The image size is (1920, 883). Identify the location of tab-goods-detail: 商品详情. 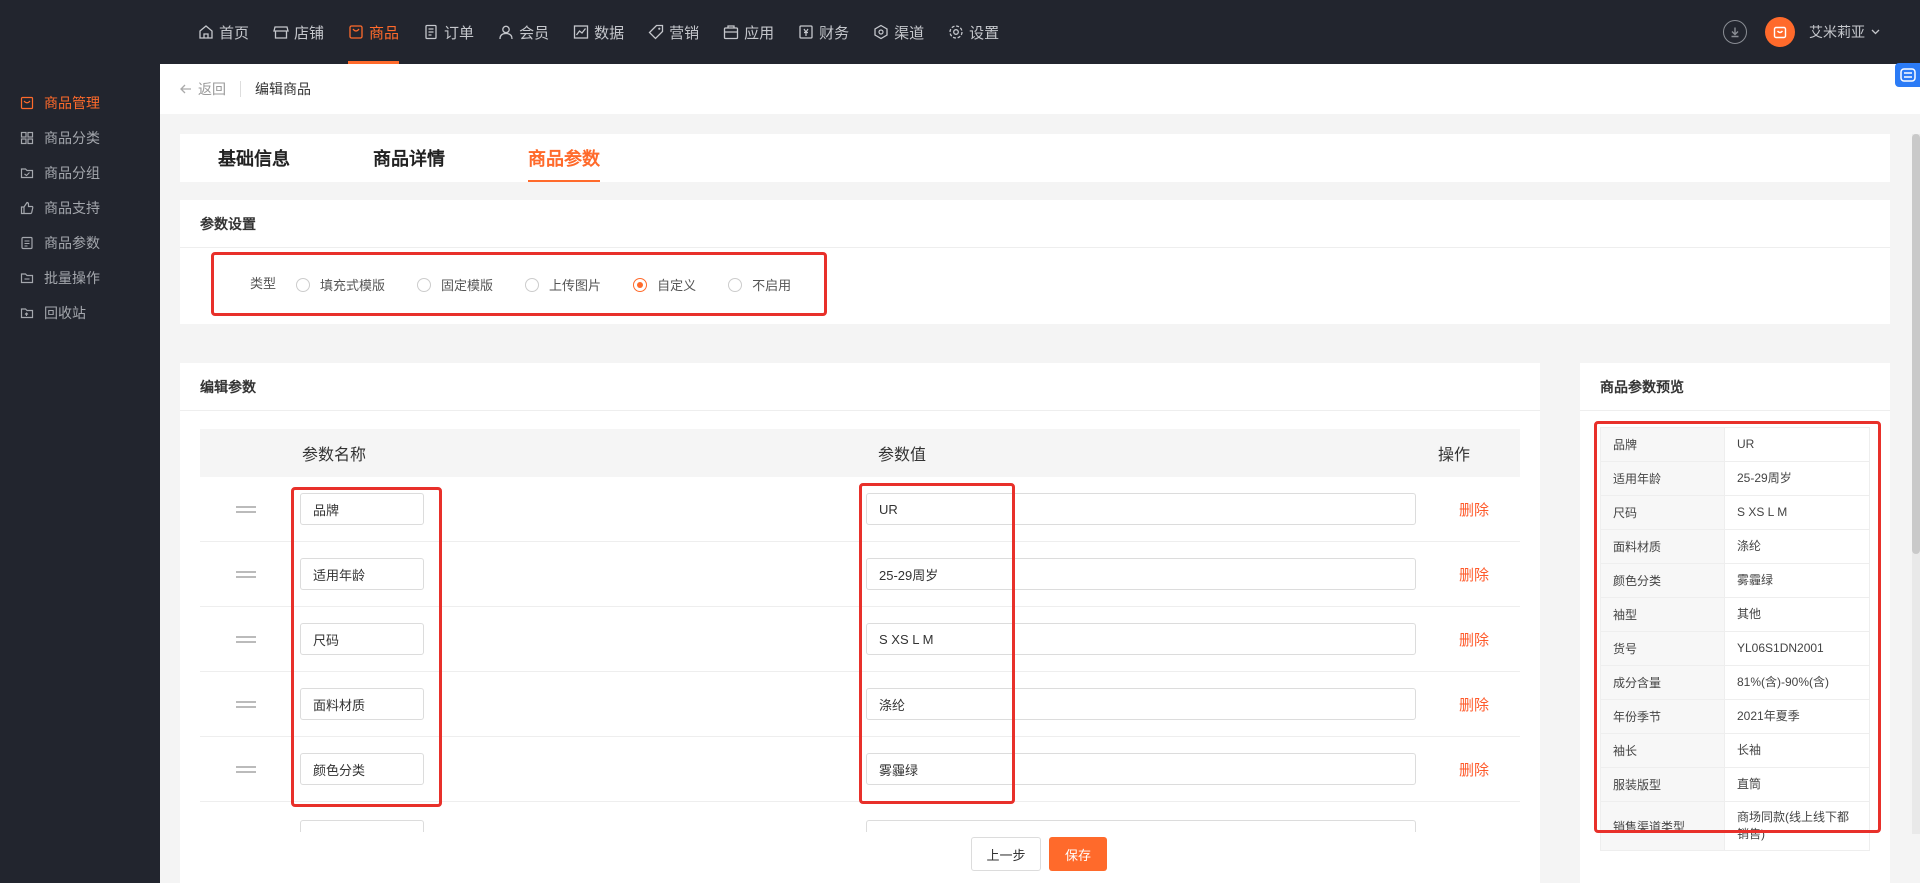
(409, 158).